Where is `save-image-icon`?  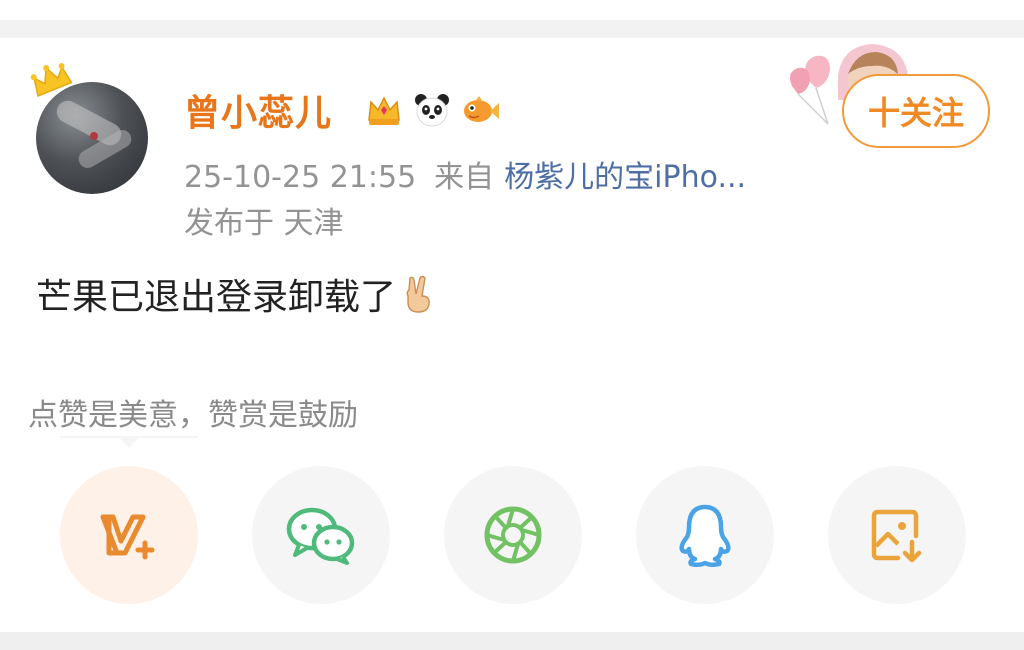 save-image-icon is located at coordinates (896, 536).